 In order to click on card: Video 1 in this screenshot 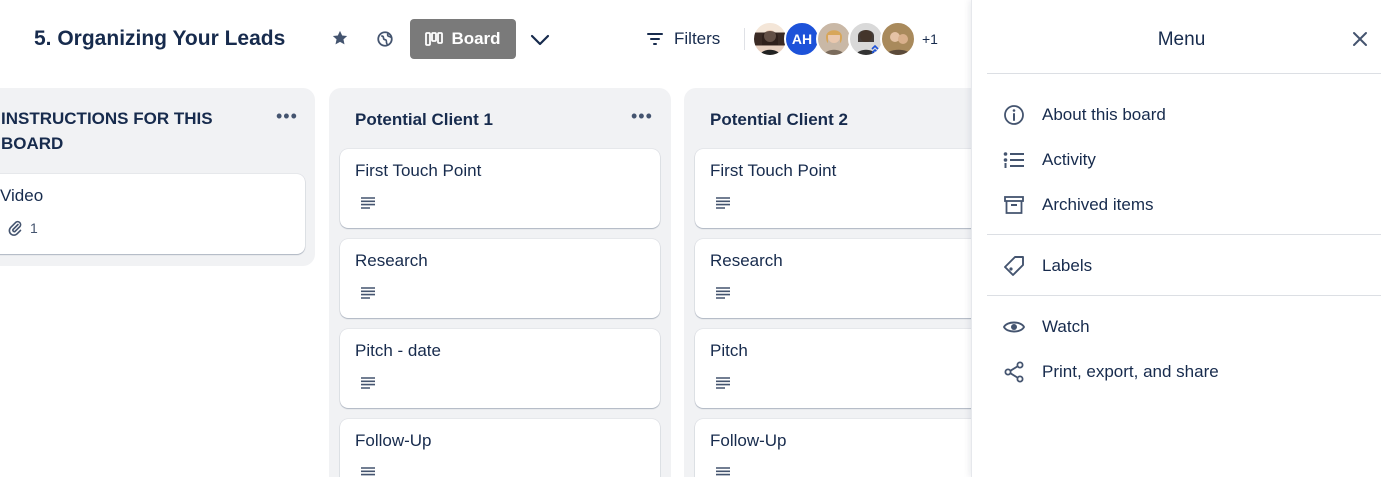, I will do `click(152, 214)`.